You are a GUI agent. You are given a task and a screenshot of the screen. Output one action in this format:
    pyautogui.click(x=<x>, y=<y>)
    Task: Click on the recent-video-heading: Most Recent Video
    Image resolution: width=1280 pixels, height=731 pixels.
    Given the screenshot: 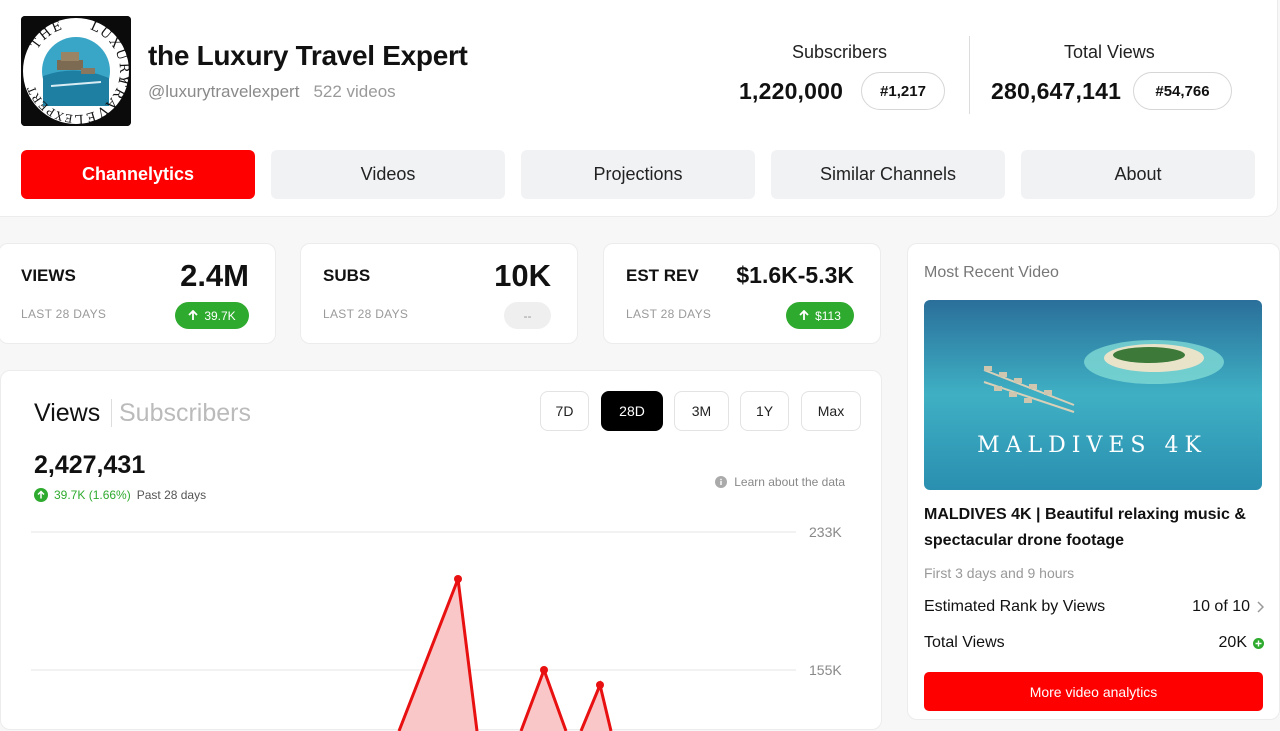 What is the action you would take?
    pyautogui.click(x=991, y=272)
    